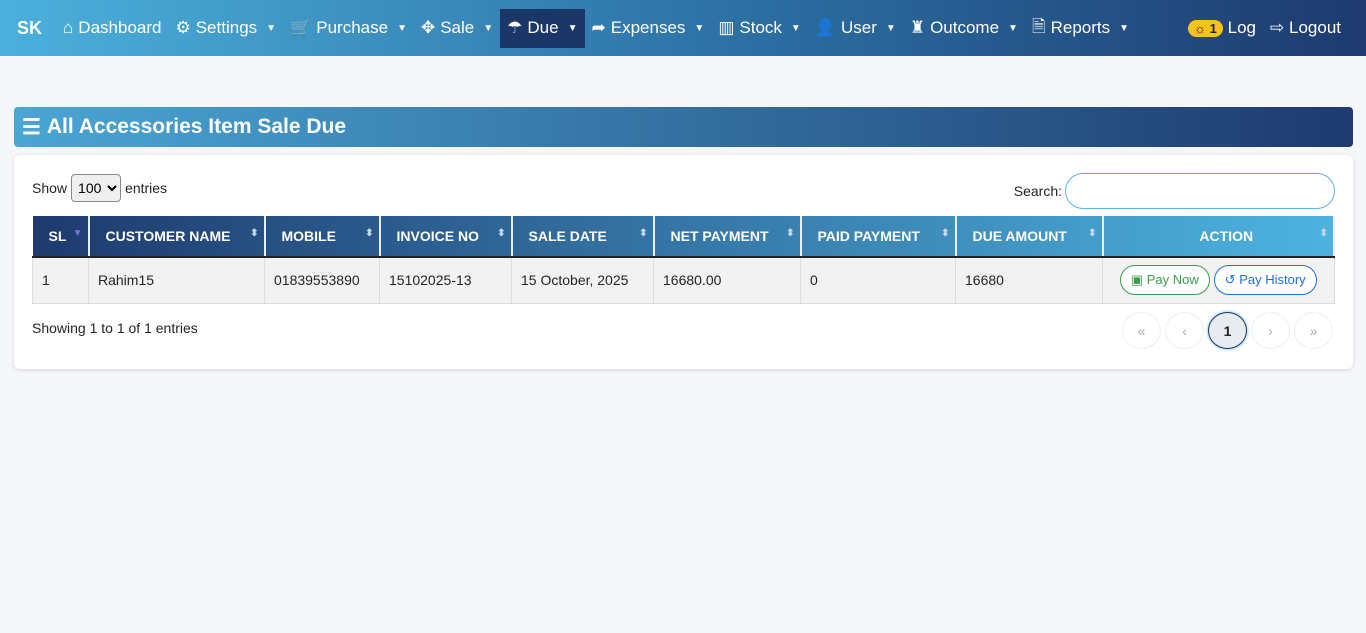 The width and height of the screenshot is (1366, 633). I want to click on nav-dashboard: ⌂ Dashboard, so click(112, 28).